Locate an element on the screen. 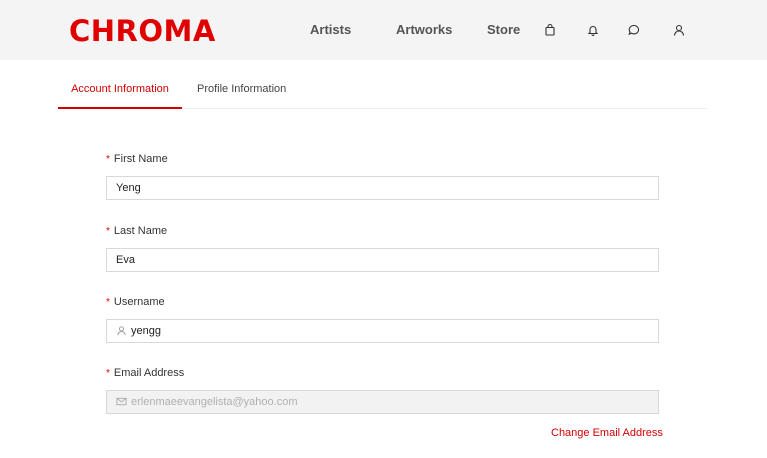 Image resolution: width=767 pixels, height=458 pixels. account-tabs: Account Information Profile Information is located at coordinates (382, 90).